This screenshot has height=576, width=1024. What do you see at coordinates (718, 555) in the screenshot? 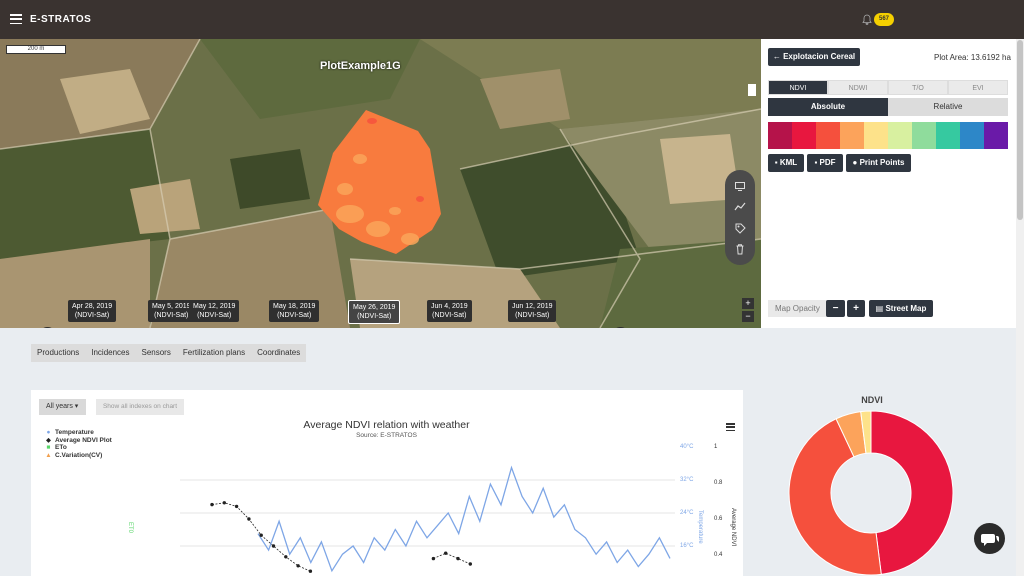
I see `ndvi-tick: 0.4` at bounding box center [718, 555].